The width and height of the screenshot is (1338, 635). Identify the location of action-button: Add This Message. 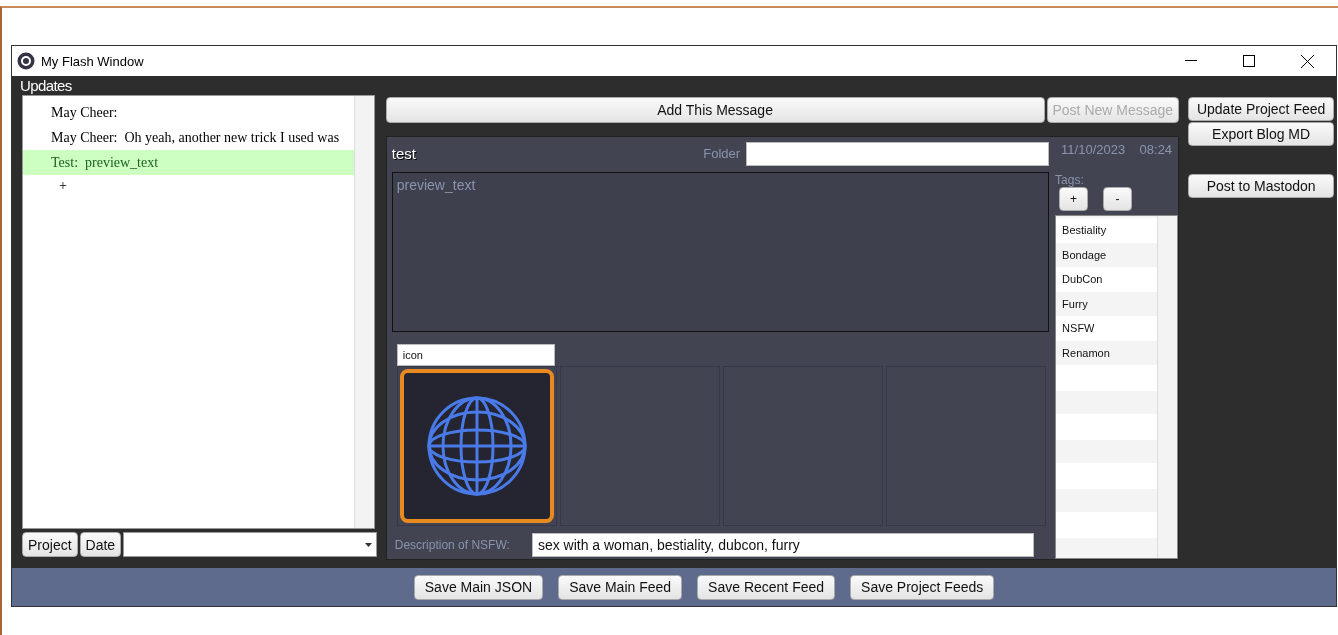
(715, 110).